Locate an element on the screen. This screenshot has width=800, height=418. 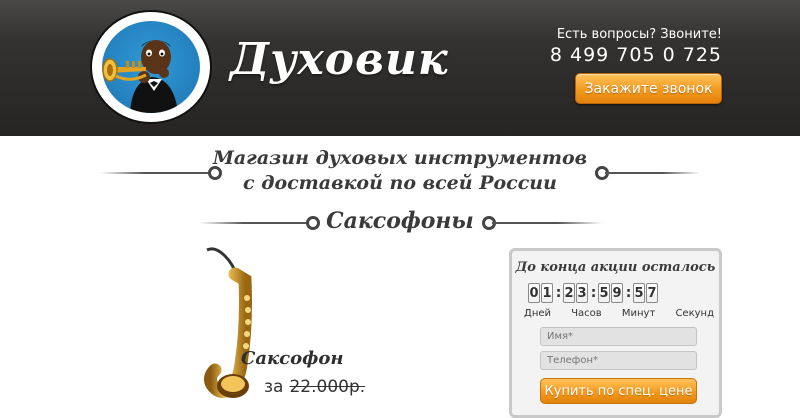
saxophone-image is located at coordinates (225, 323).